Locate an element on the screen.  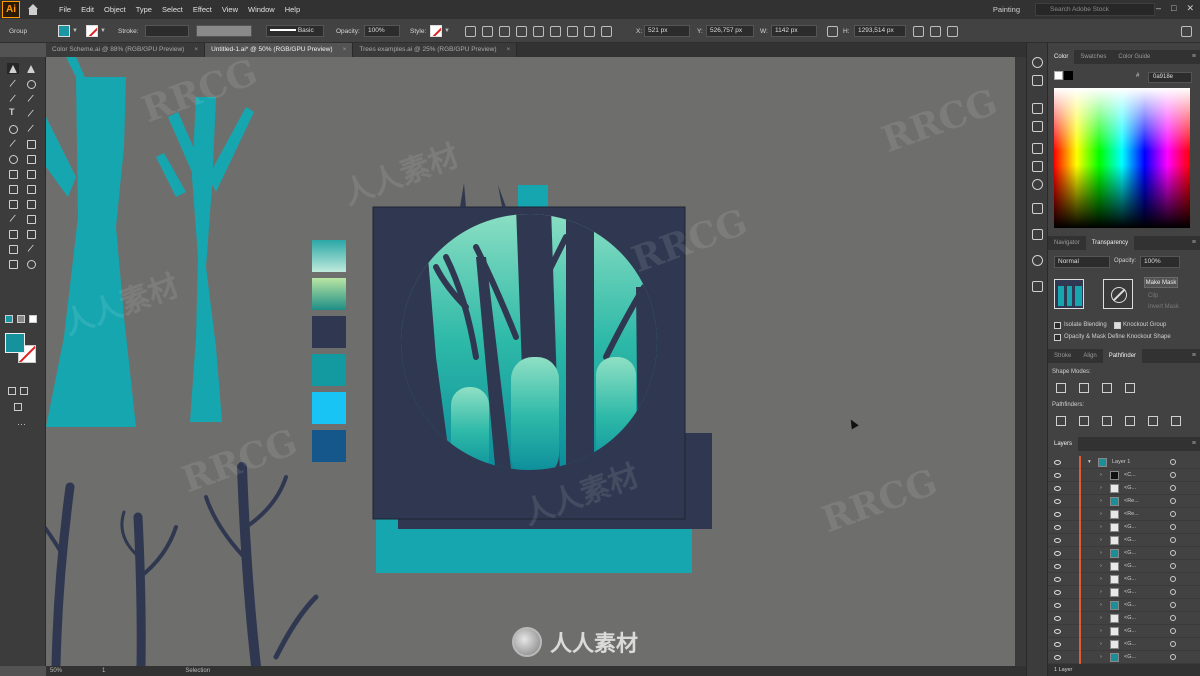
tab-align: Align is located at coordinates (1089, 356).